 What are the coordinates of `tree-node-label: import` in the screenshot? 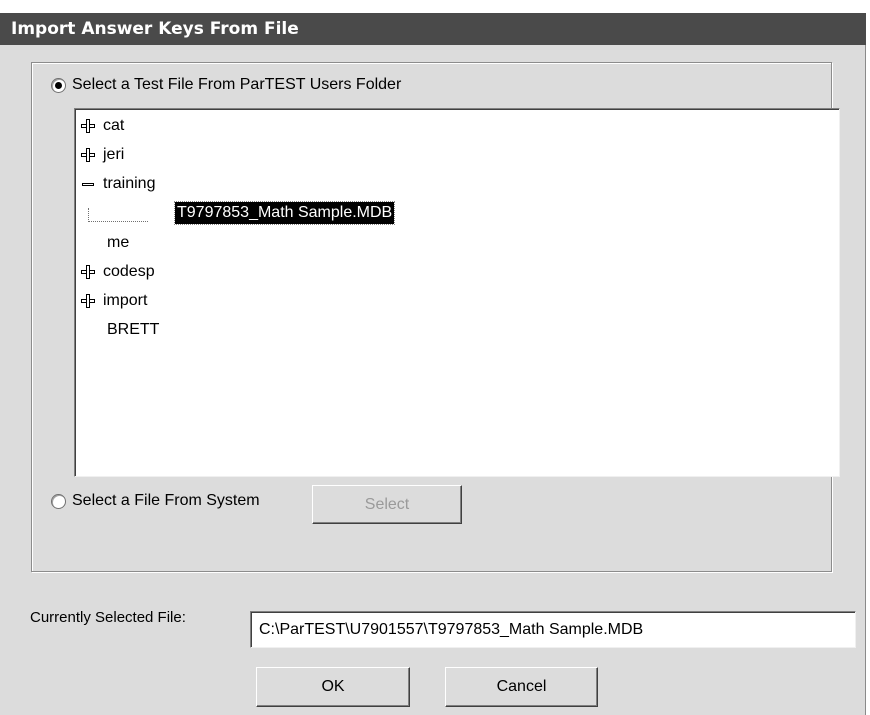 It's located at (125, 300).